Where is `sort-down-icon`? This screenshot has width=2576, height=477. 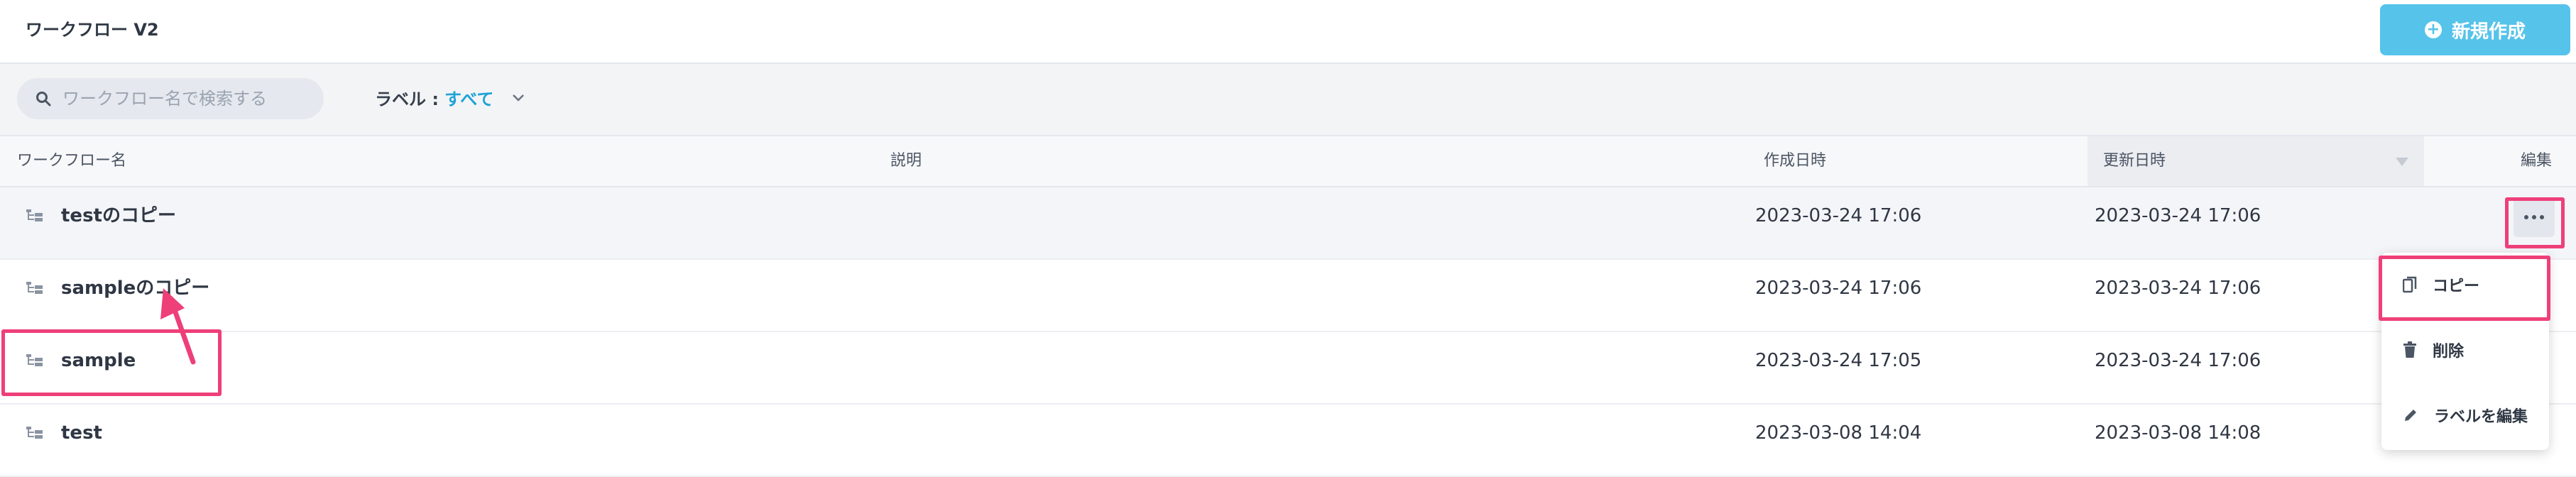 sort-down-icon is located at coordinates (2402, 162).